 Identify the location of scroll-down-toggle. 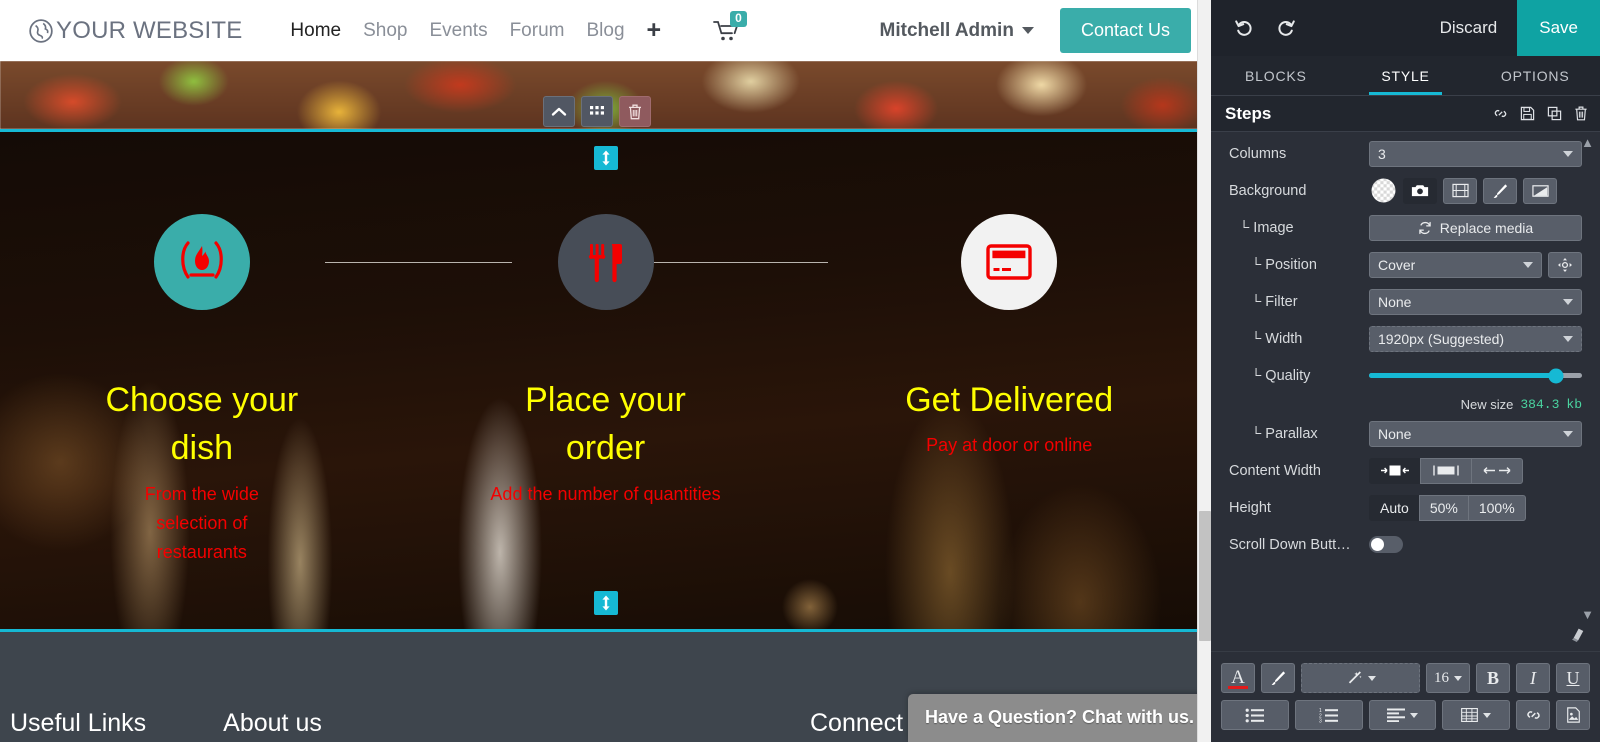
(1386, 544).